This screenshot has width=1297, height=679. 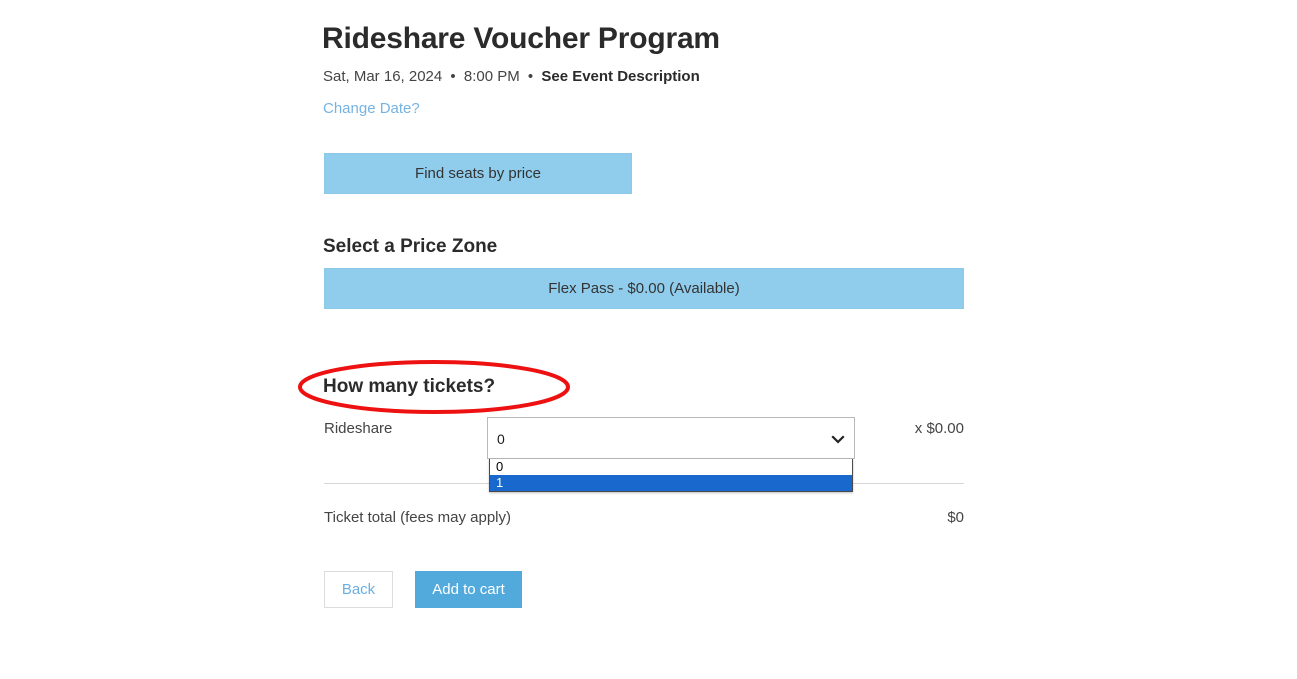 What do you see at coordinates (671, 483) in the screenshot?
I see `quantity-option-1: 1` at bounding box center [671, 483].